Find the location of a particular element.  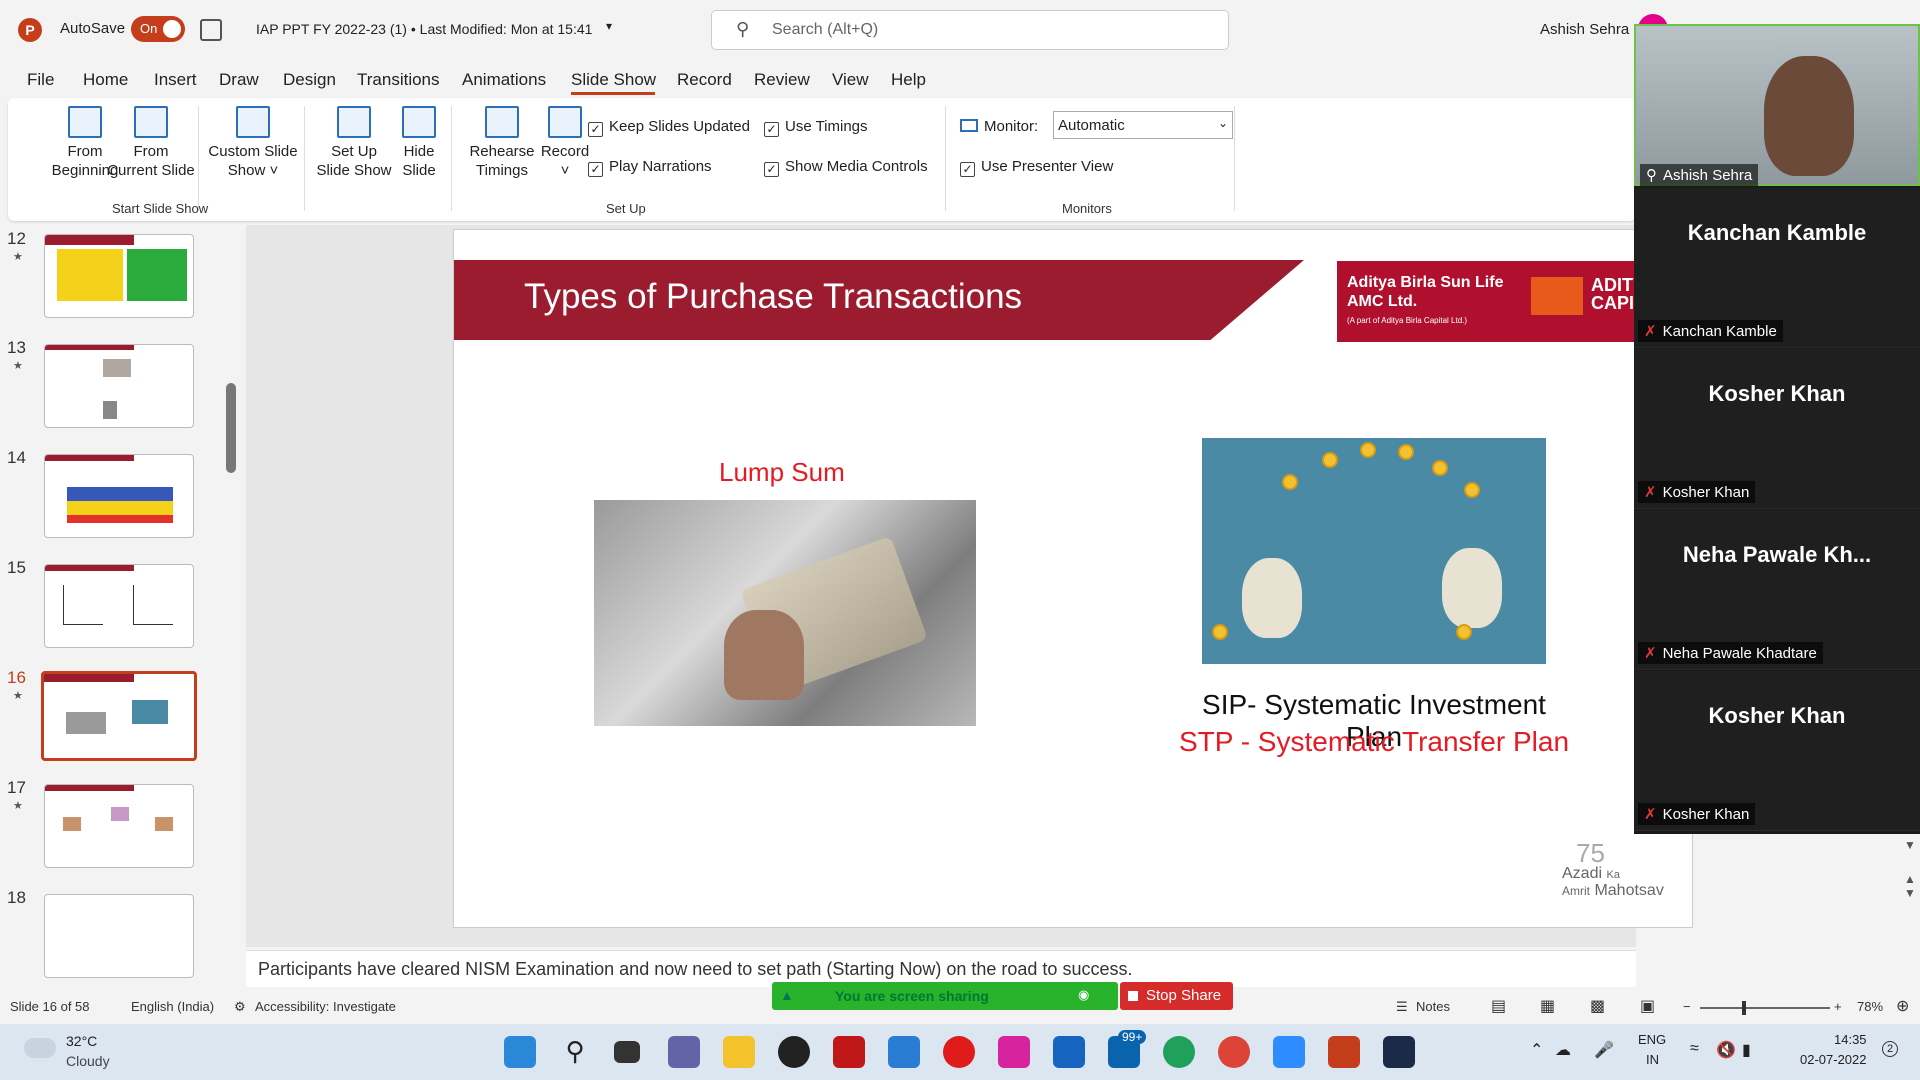

zoom-in-icon: + is located at coordinates (1838, 1006).